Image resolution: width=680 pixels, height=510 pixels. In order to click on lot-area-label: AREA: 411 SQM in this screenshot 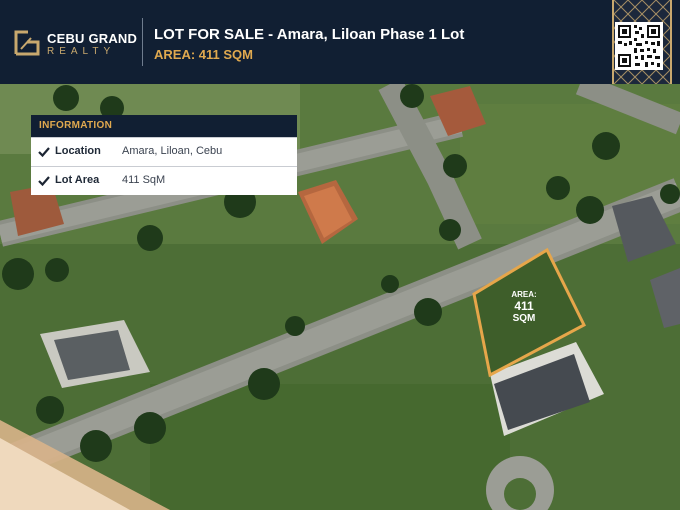, I will do `click(524, 307)`.